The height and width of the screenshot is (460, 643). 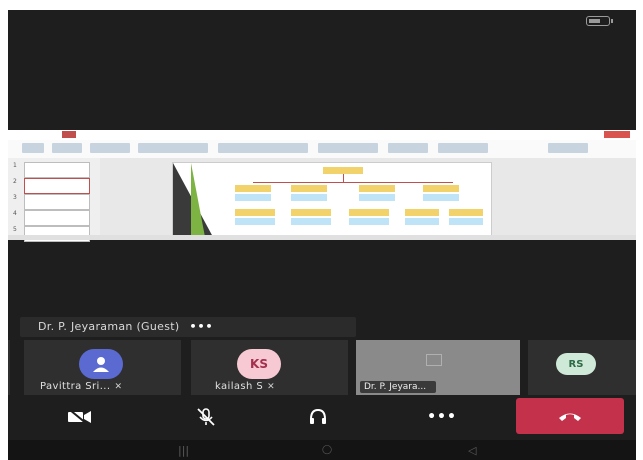 I want to click on presenter-name: Dr. P. Jeyaraman (Guest), so click(x=109, y=326).